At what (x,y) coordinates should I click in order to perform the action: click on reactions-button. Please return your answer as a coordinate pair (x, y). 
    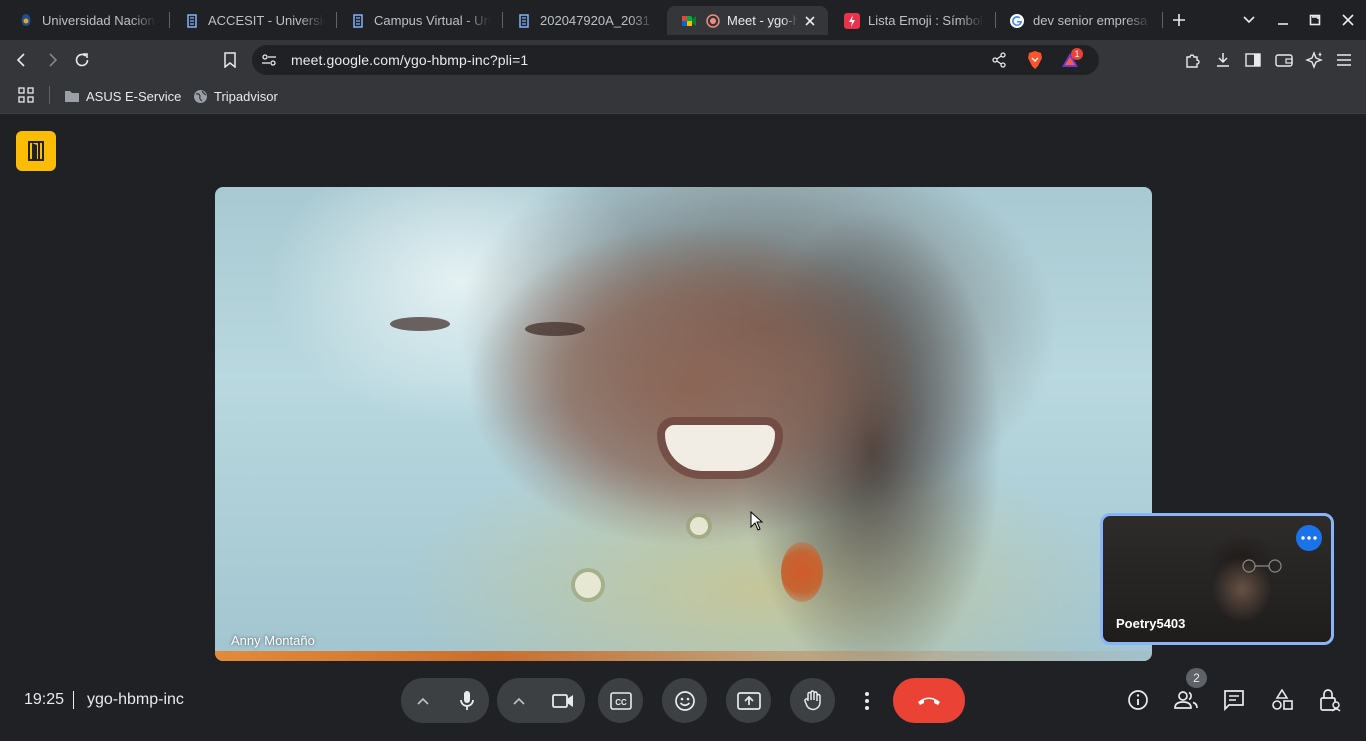
    Looking at the image, I should click on (684, 700).